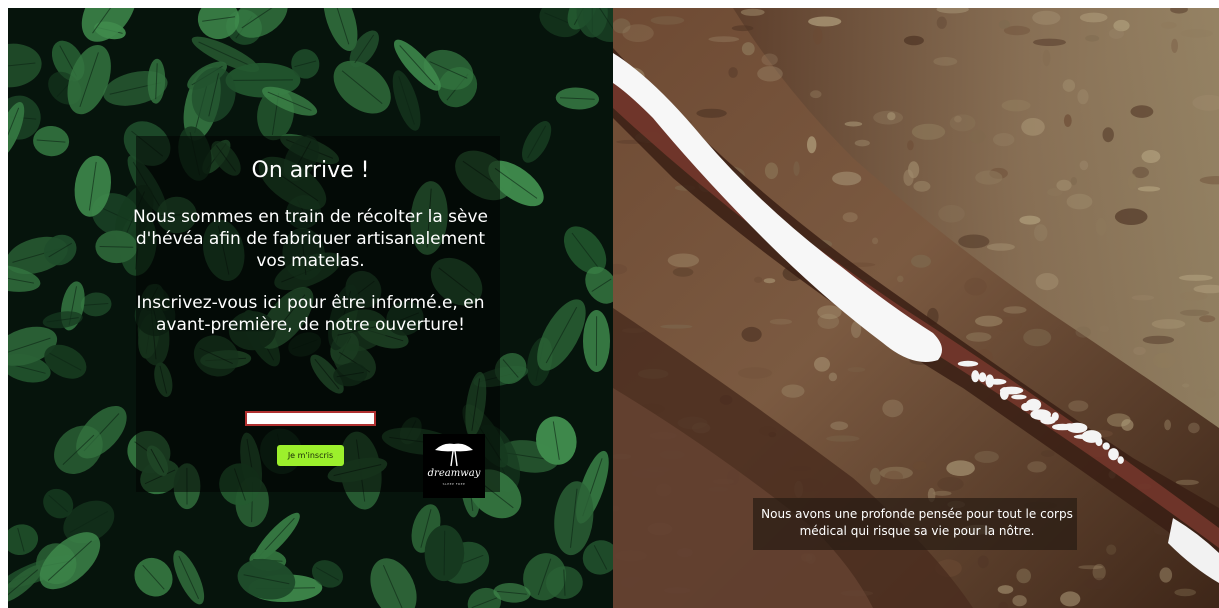  I want to click on dreamway-logo: dreamway SLEEP FREE, so click(454, 466).